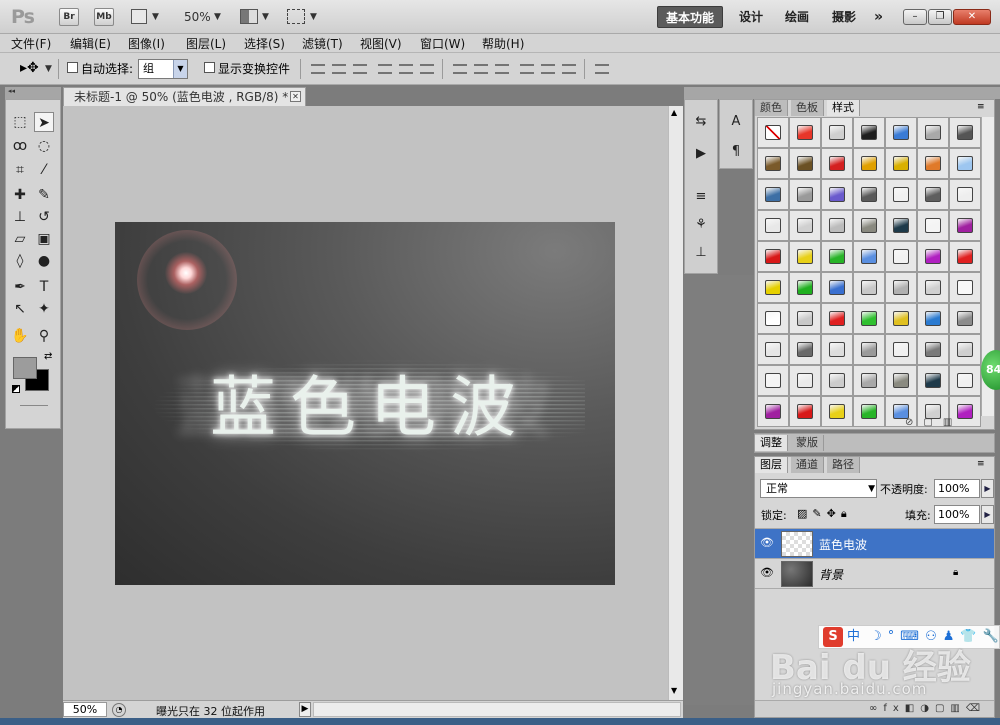 This screenshot has width=1000, height=725. What do you see at coordinates (139, 16) in the screenshot?
I see `view-extras-icon` at bounding box center [139, 16].